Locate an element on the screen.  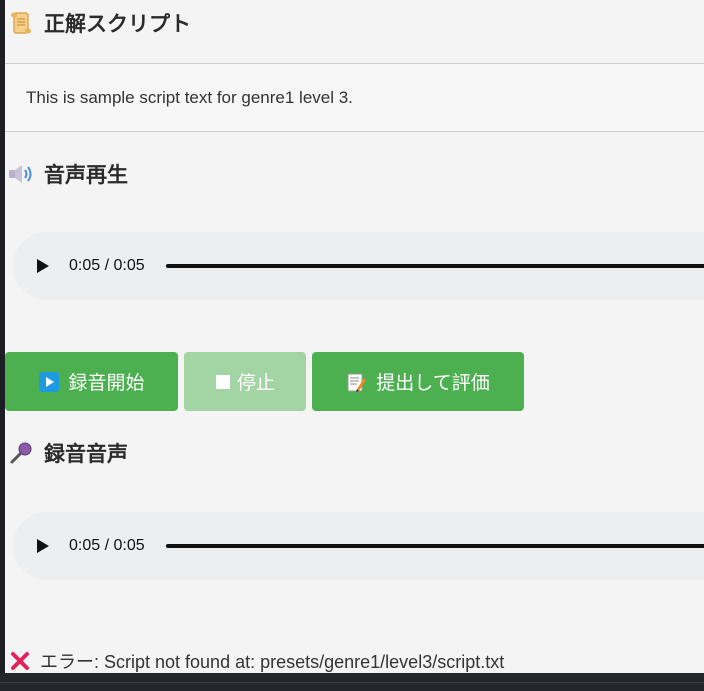
stop-square-icon is located at coordinates (223, 381).